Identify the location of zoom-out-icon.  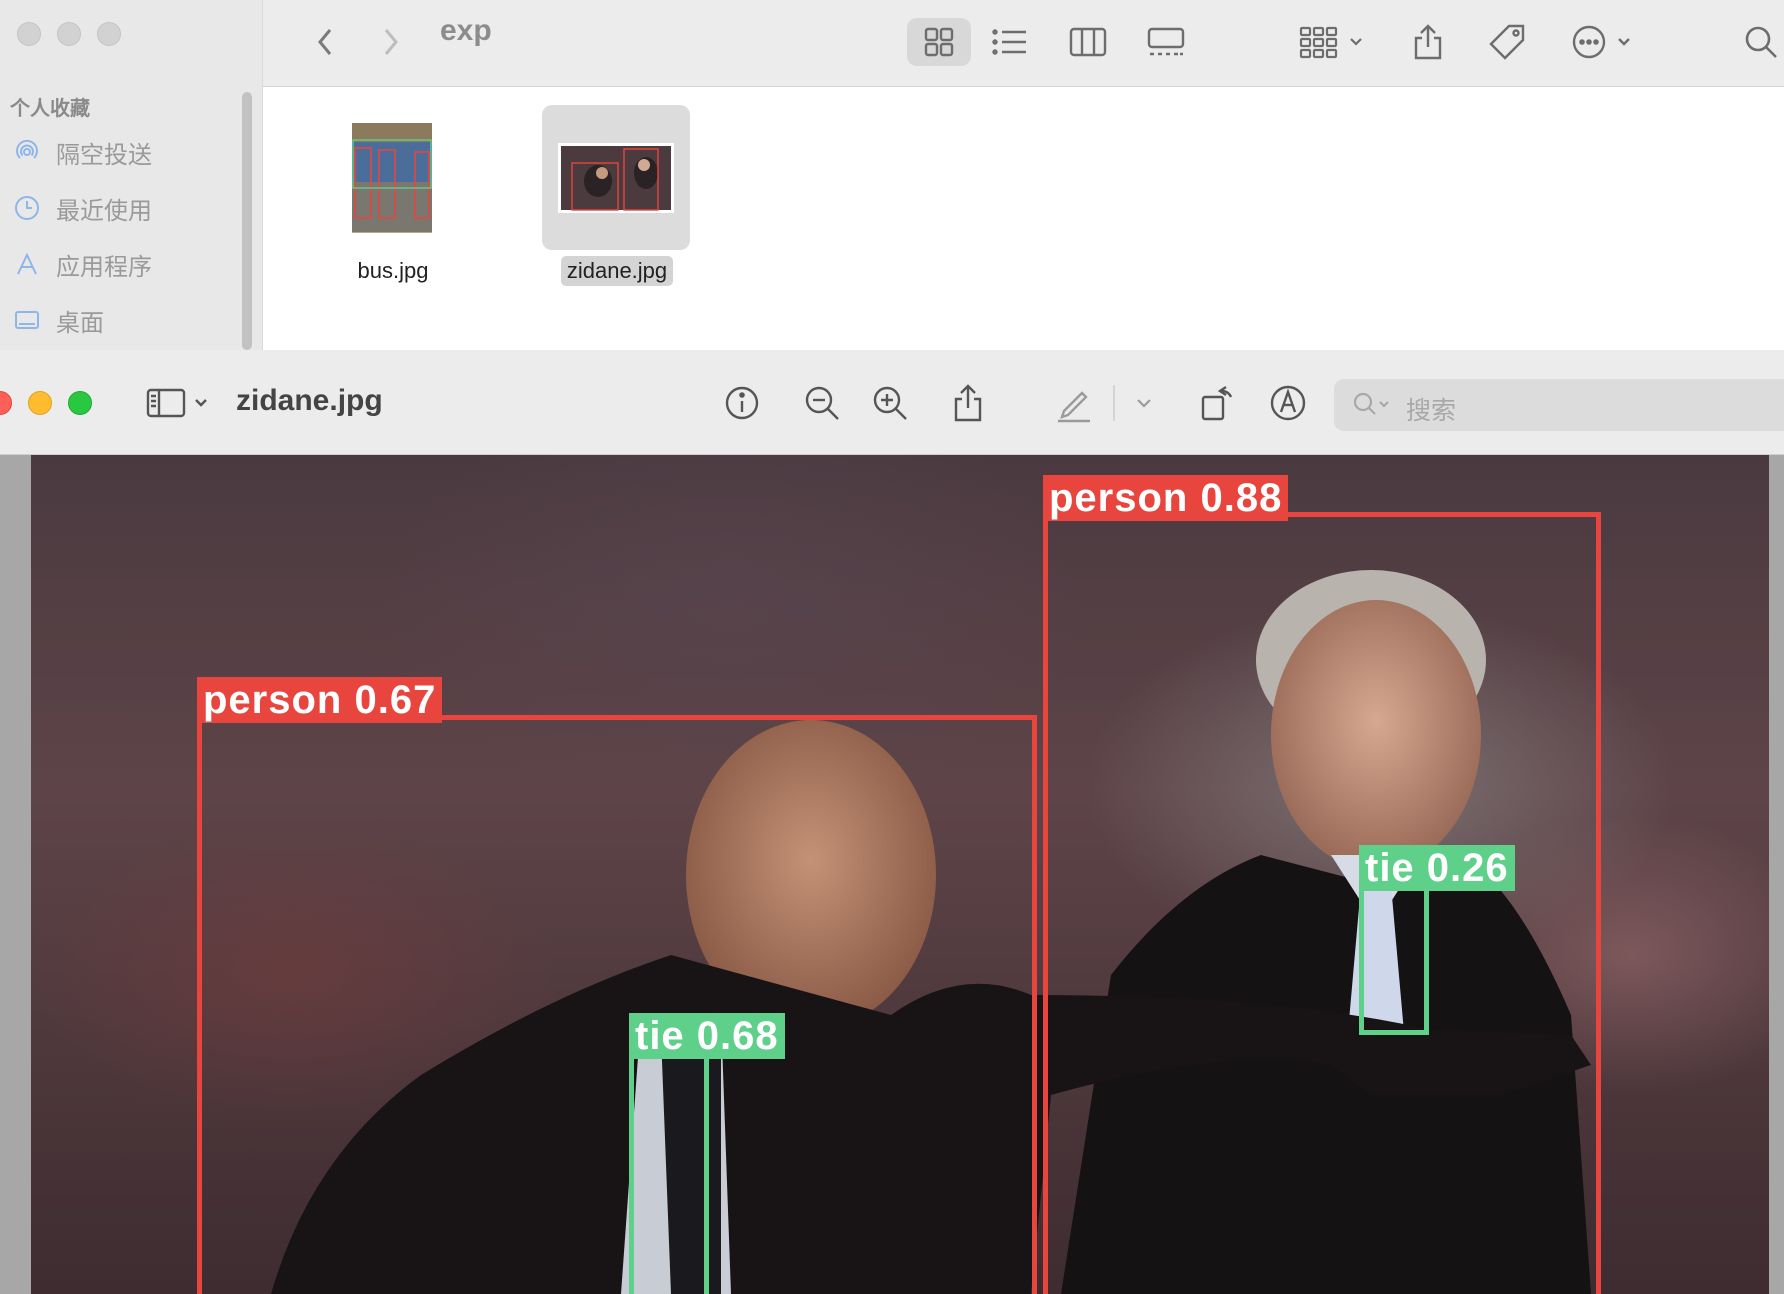
(822, 403).